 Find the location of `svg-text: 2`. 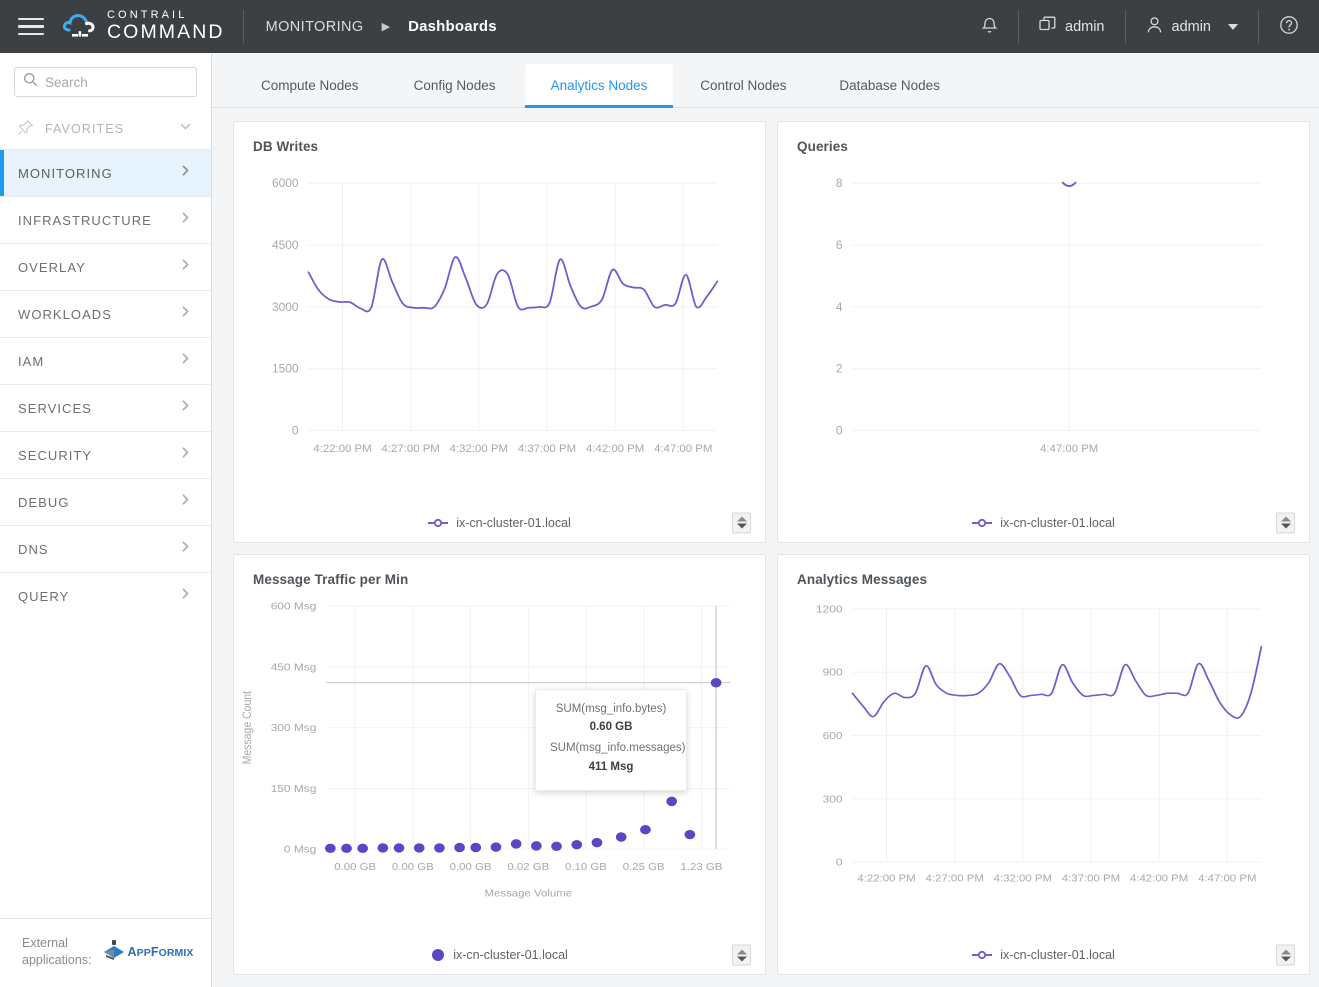

svg-text: 2 is located at coordinates (839, 369).